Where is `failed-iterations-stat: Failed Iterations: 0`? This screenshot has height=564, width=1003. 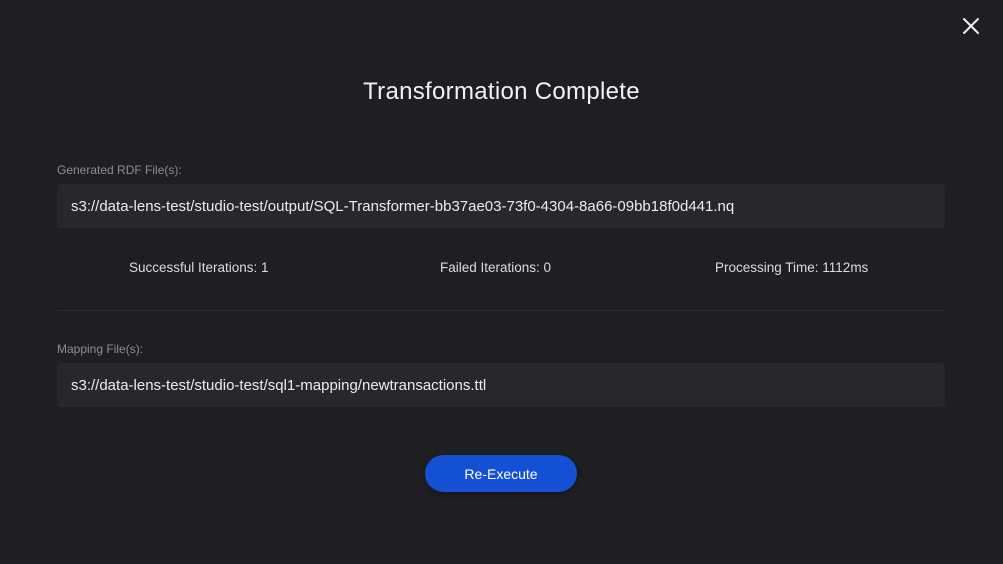
failed-iterations-stat: Failed Iterations: 0 is located at coordinates (496, 267).